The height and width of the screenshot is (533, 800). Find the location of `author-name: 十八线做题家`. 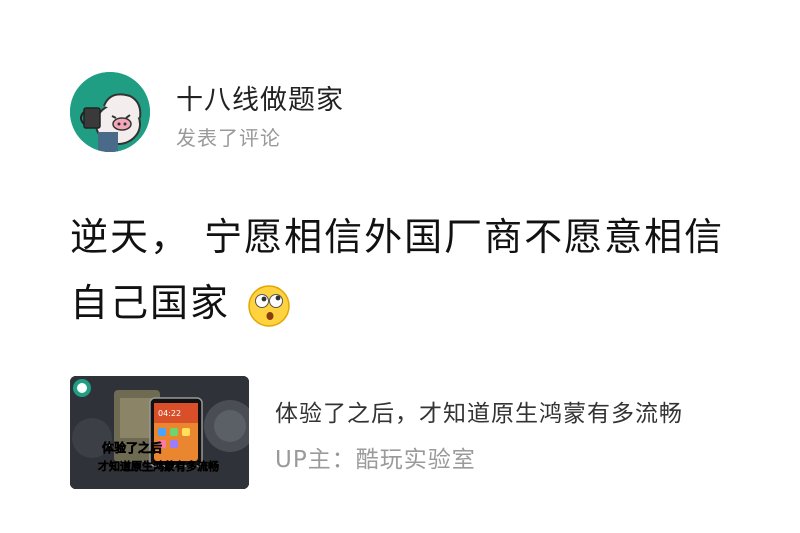

author-name: 十八线做题家 is located at coordinates (260, 97).